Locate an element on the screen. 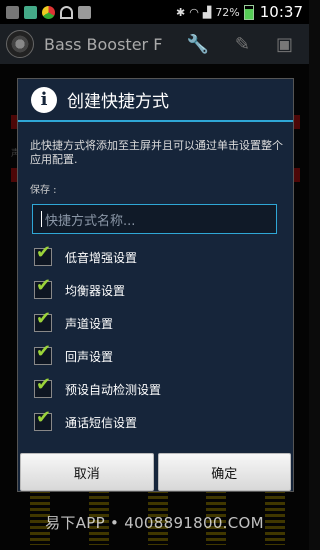  option-label: 声道设置 is located at coordinates (89, 323).